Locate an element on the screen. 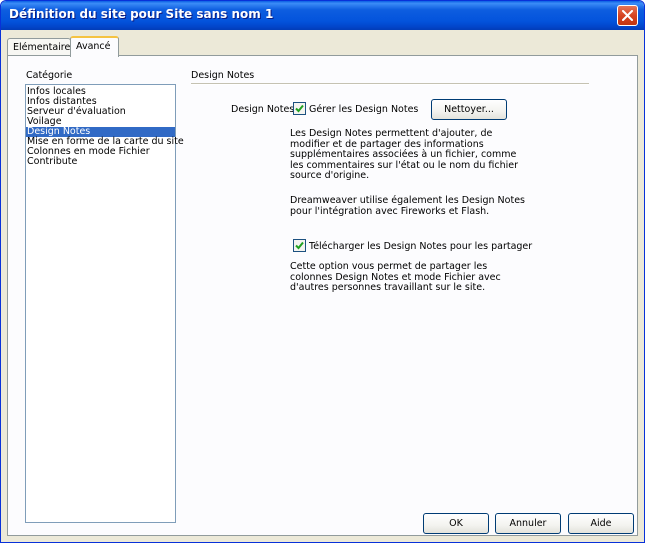 The image size is (645, 543). close-icon is located at coordinates (627, 15).